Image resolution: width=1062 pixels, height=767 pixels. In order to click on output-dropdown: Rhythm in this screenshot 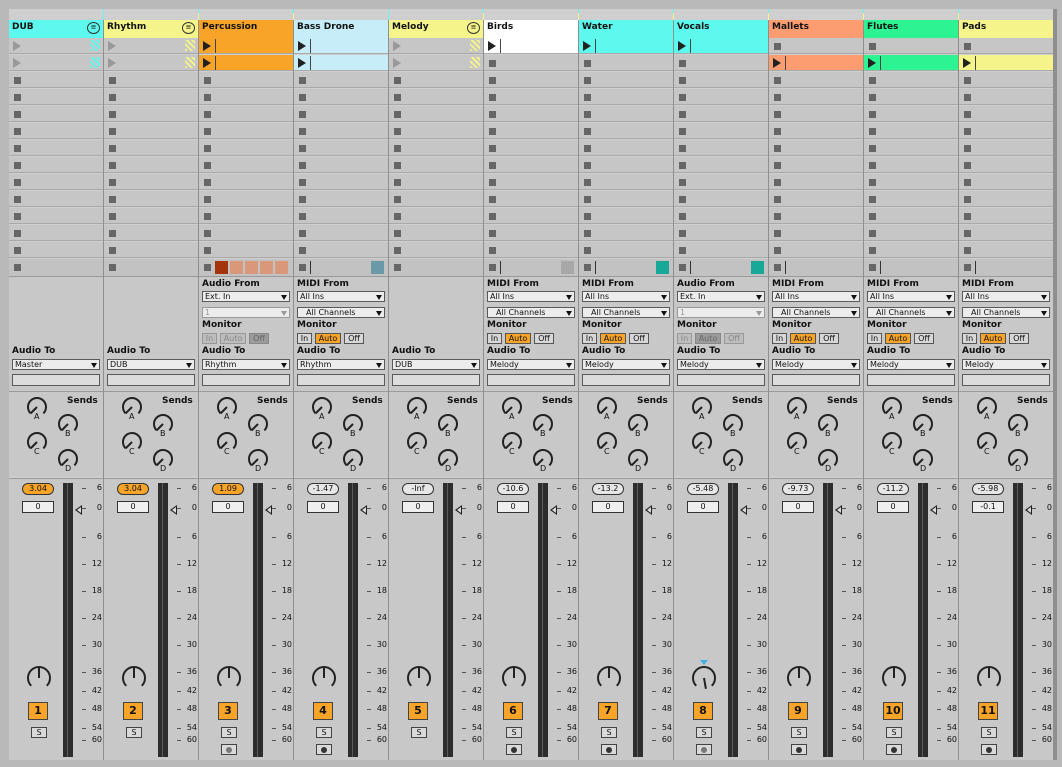, I will do `click(246, 364)`.